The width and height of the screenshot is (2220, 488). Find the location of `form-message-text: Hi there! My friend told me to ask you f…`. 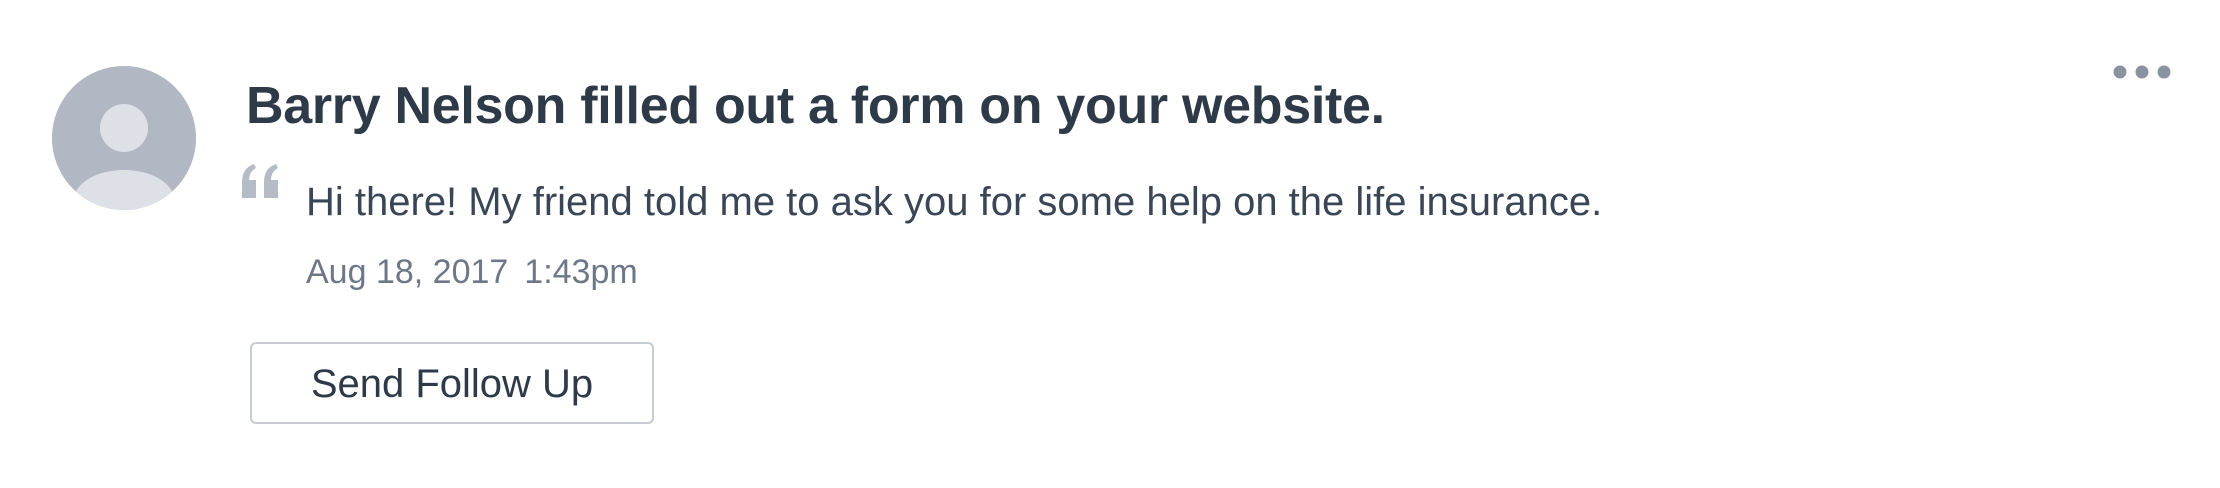

form-message-text: Hi there! My friend told me to ask you f… is located at coordinates (954, 202).